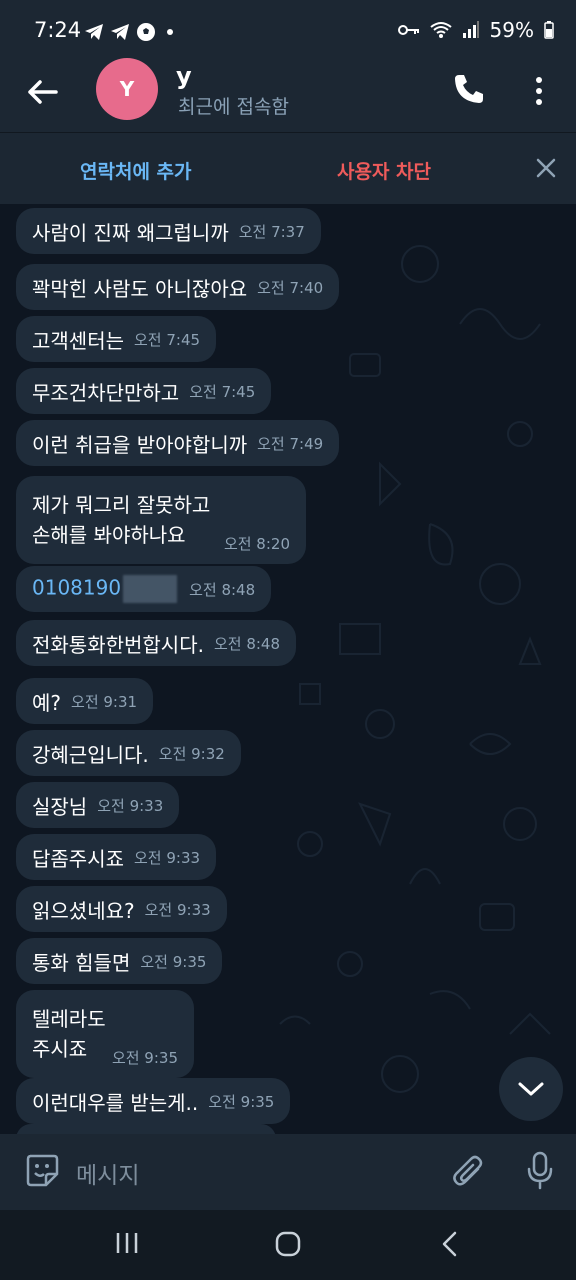 The height and width of the screenshot is (1280, 576). I want to click on scroll-down-button, so click(531, 1089).